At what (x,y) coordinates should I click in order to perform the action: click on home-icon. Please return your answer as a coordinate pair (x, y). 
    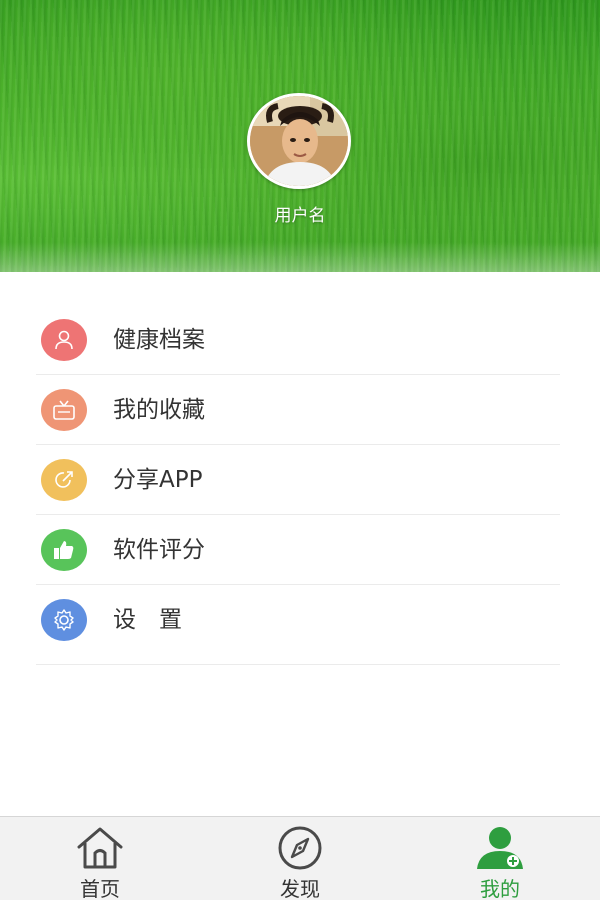
    Looking at the image, I should click on (100, 848).